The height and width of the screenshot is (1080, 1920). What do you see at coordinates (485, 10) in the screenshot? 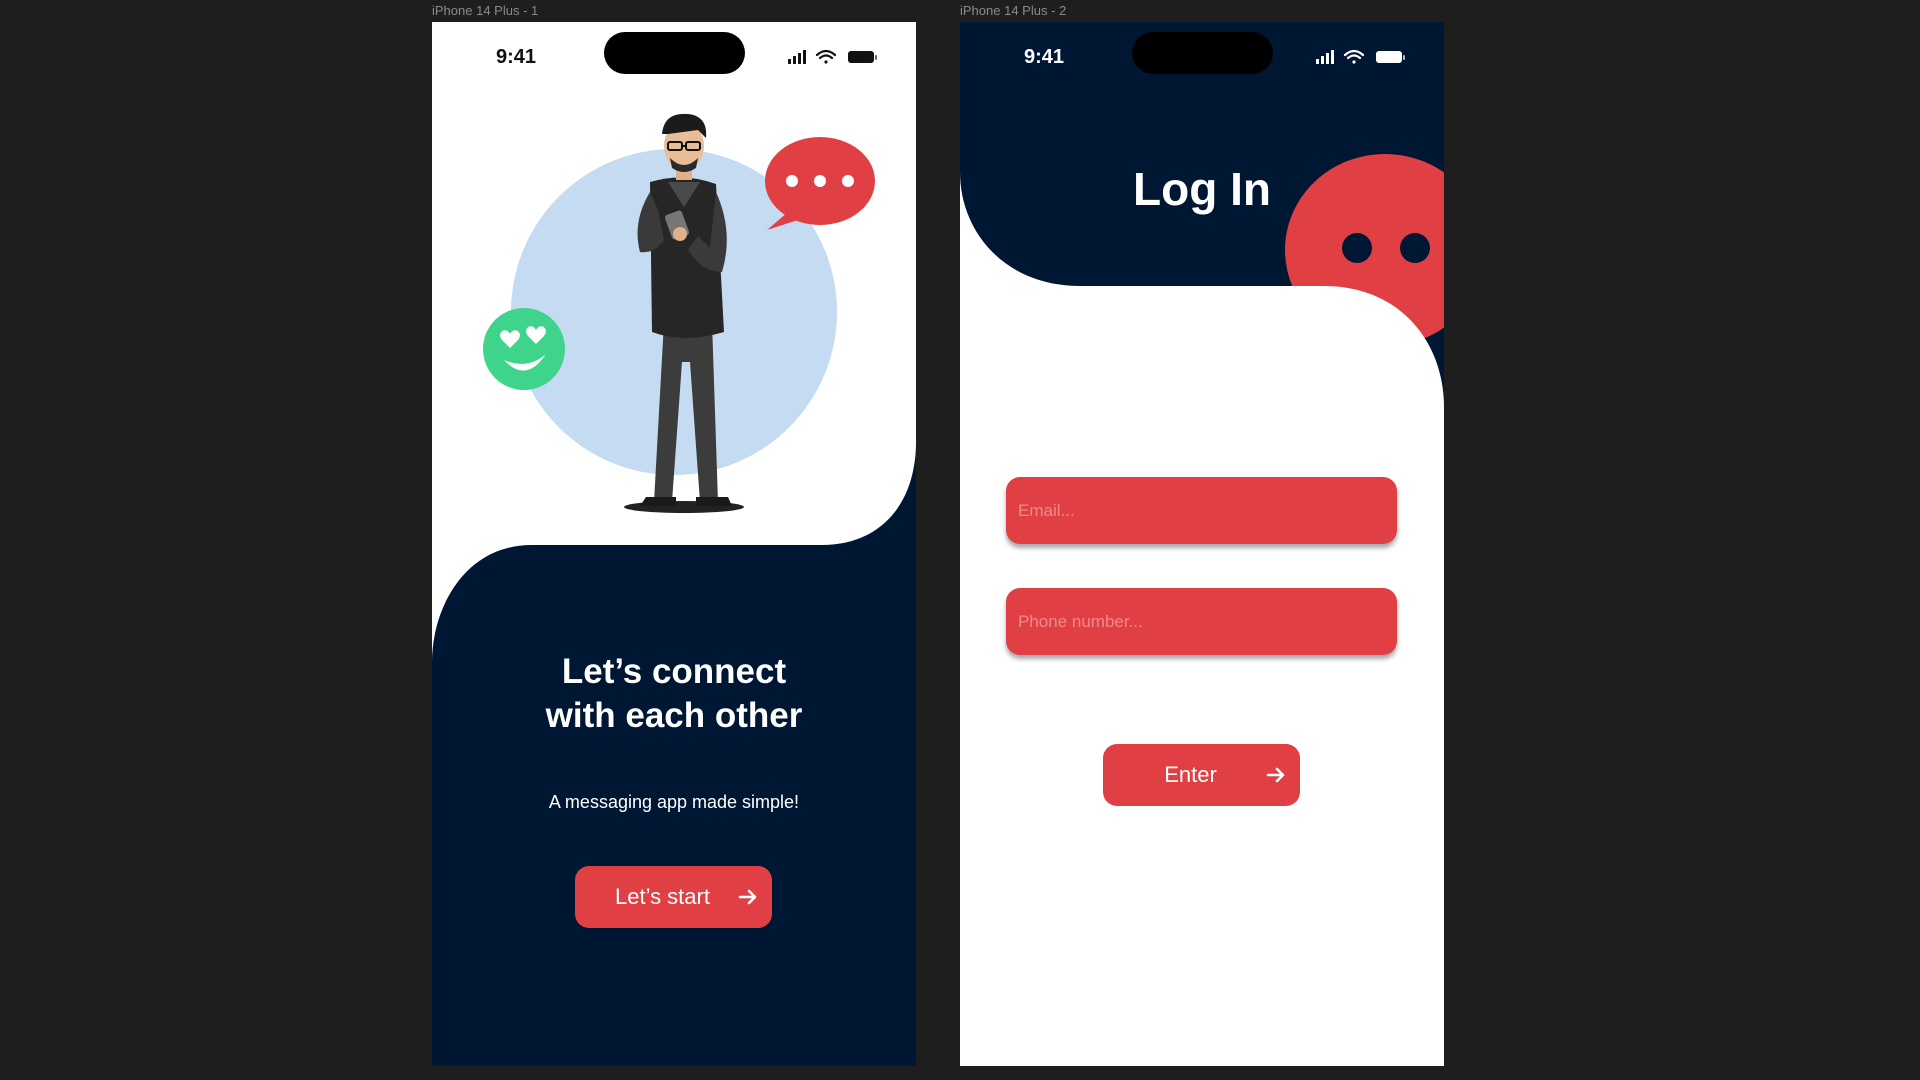
I see `frame-label-1: iPhone 14 Plus - 1` at bounding box center [485, 10].